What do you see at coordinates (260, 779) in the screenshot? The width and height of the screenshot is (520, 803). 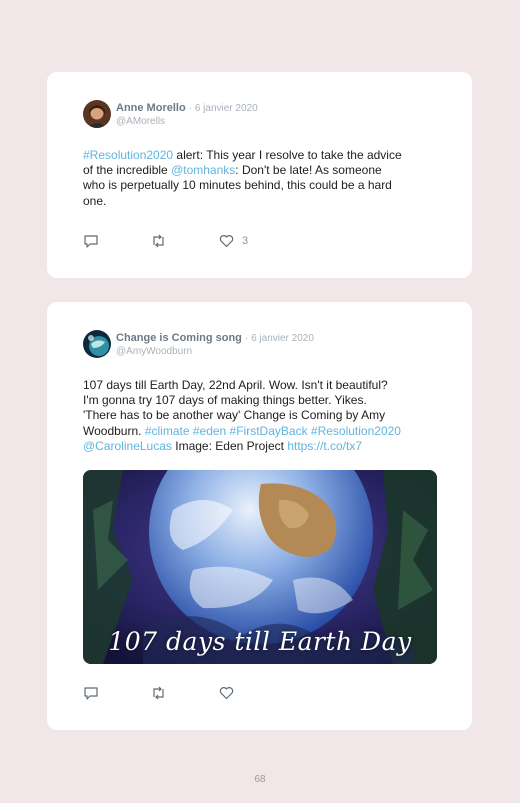 I see `page-number: 68` at bounding box center [260, 779].